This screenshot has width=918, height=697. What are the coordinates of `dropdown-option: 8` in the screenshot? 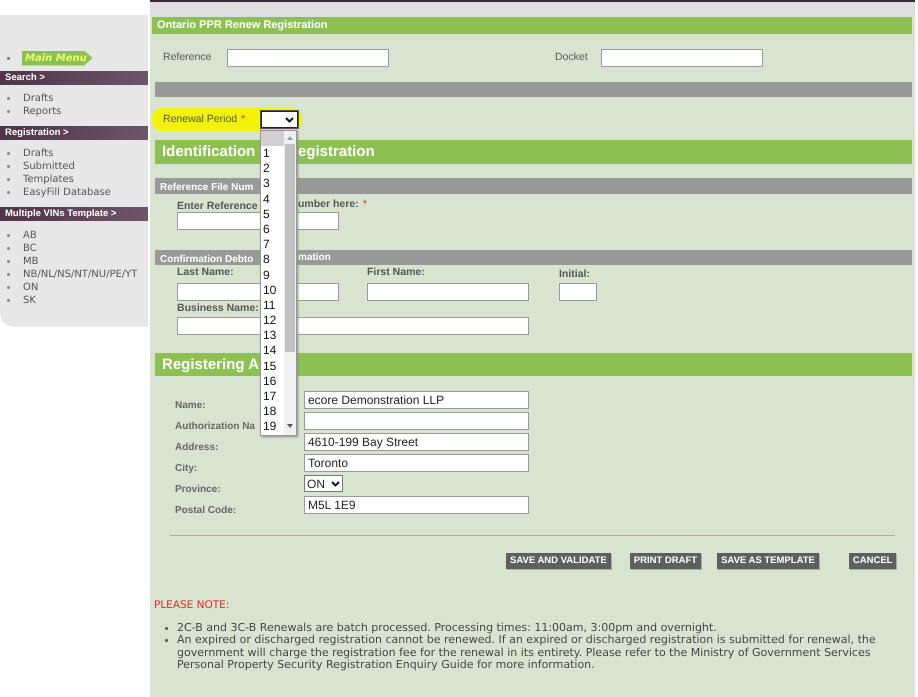 It's located at (272, 260).